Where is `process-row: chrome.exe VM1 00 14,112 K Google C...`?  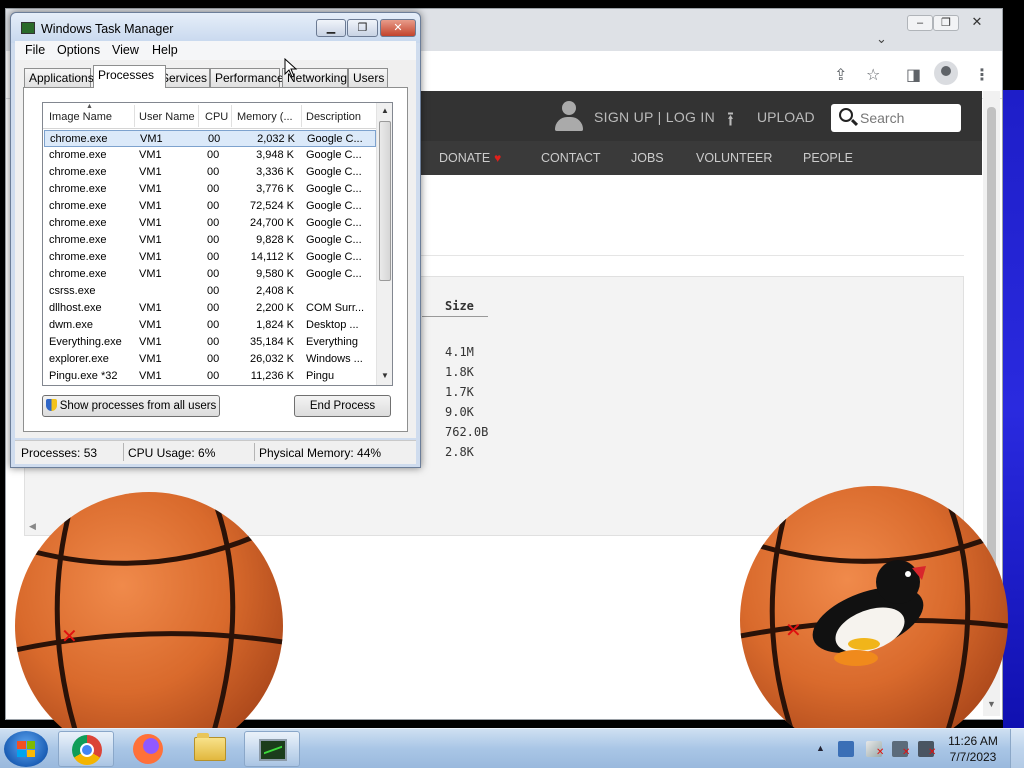
process-row: chrome.exe VM1 00 14,112 K Google C... is located at coordinates (210, 257).